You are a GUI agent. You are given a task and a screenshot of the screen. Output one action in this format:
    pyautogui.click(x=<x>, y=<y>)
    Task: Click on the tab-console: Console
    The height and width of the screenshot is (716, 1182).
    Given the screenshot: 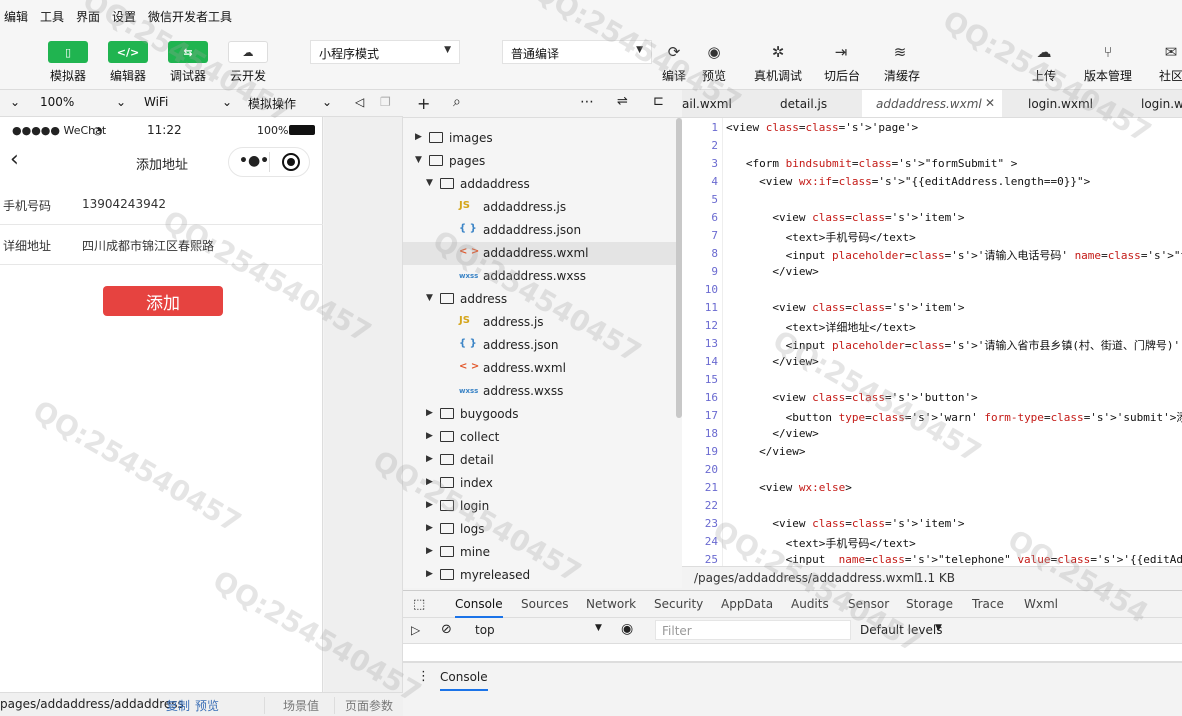 What is the action you would take?
    pyautogui.click(x=479, y=607)
    